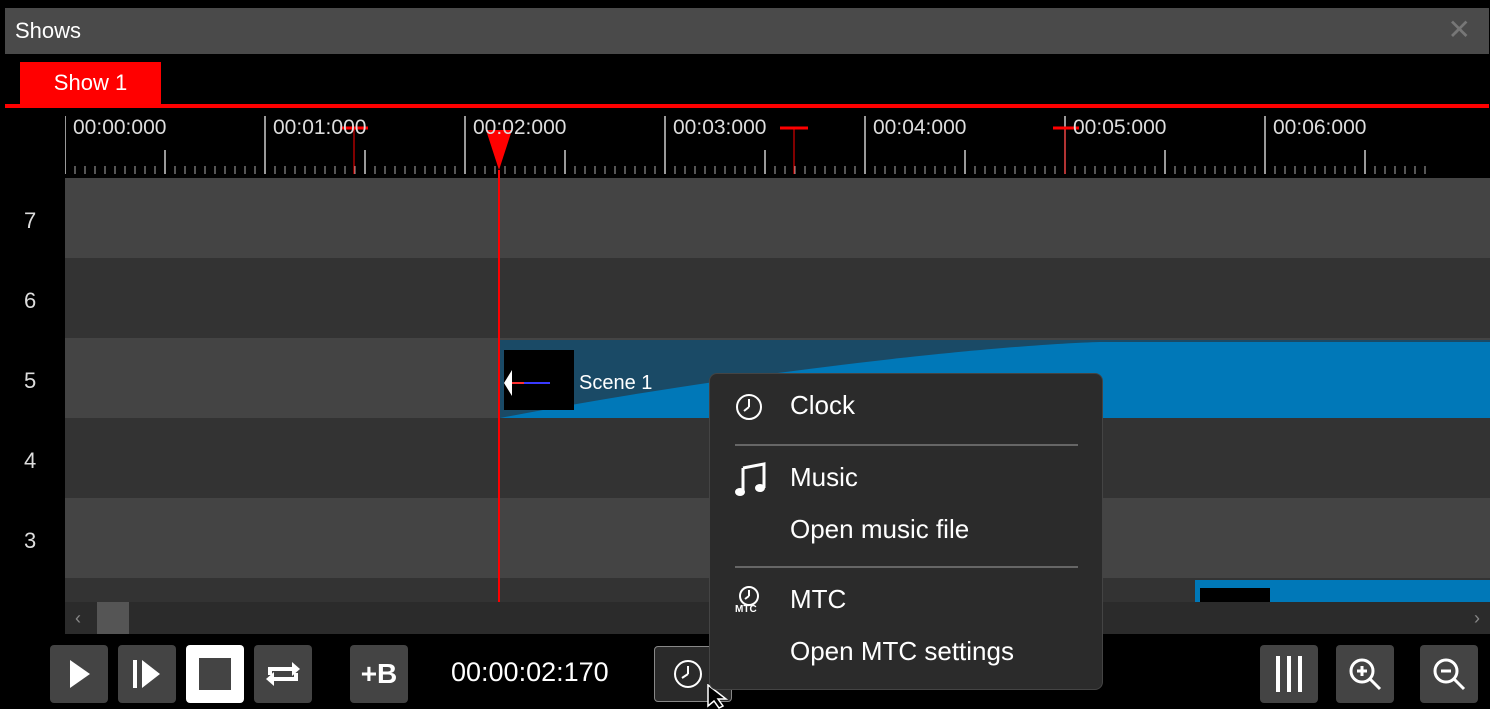 Image resolution: width=1490 pixels, height=709 pixels. What do you see at coordinates (749, 596) in the screenshot?
I see `mtc-clock-icon` at bounding box center [749, 596].